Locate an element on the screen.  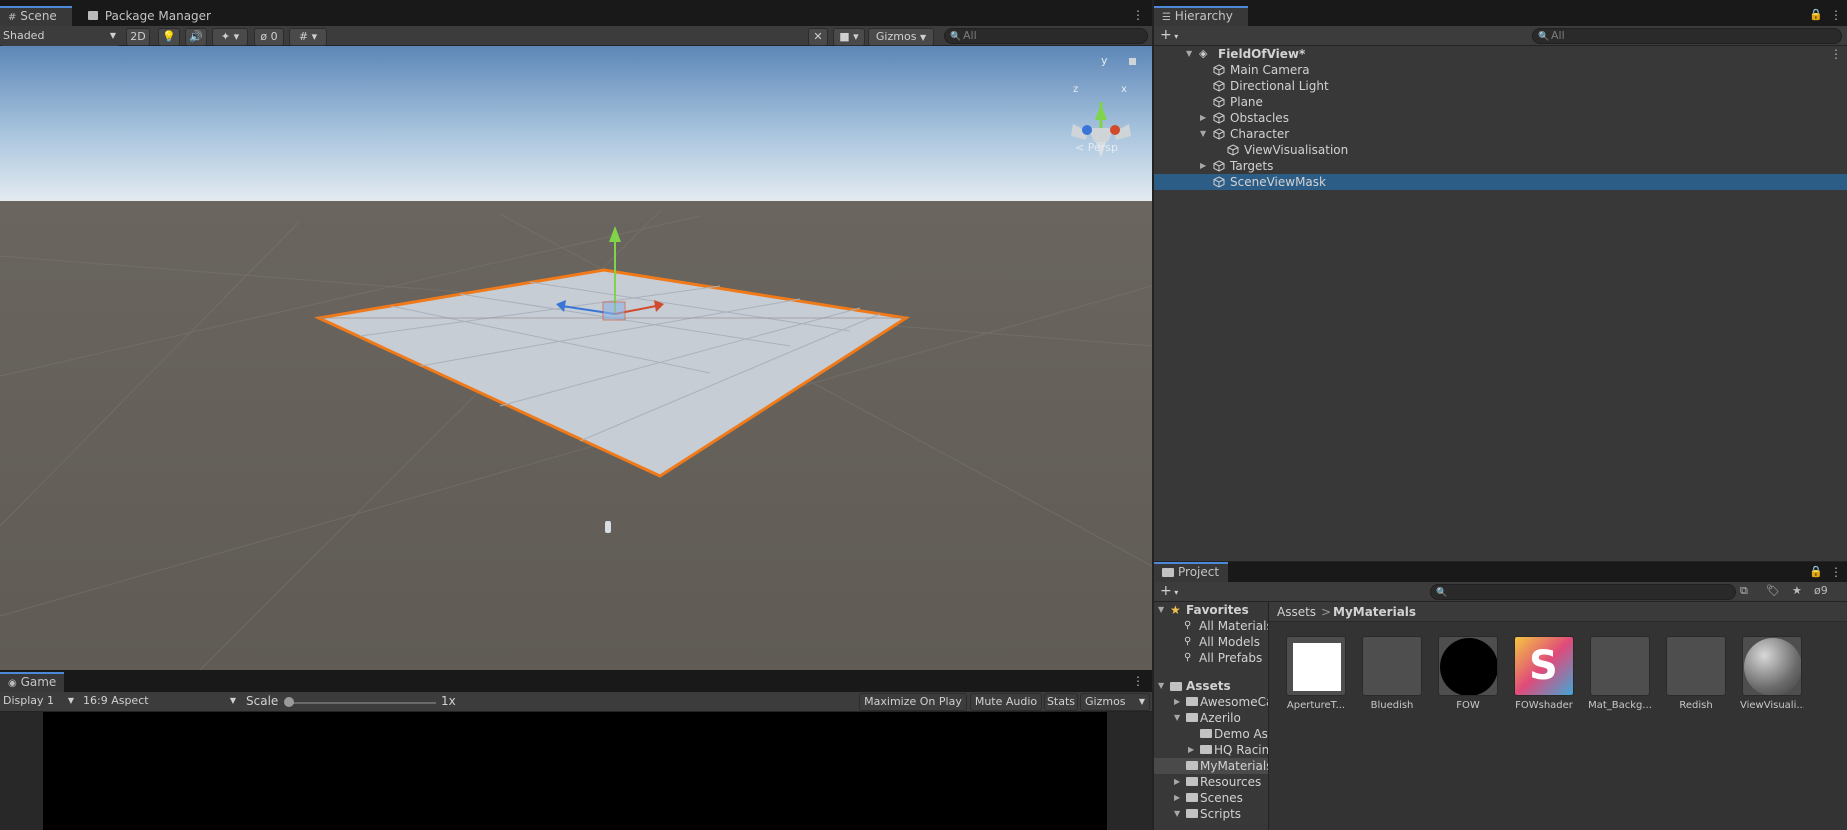
scene-tabbar: # Scene Package Manager ⋮ is located at coordinates (576, 13).